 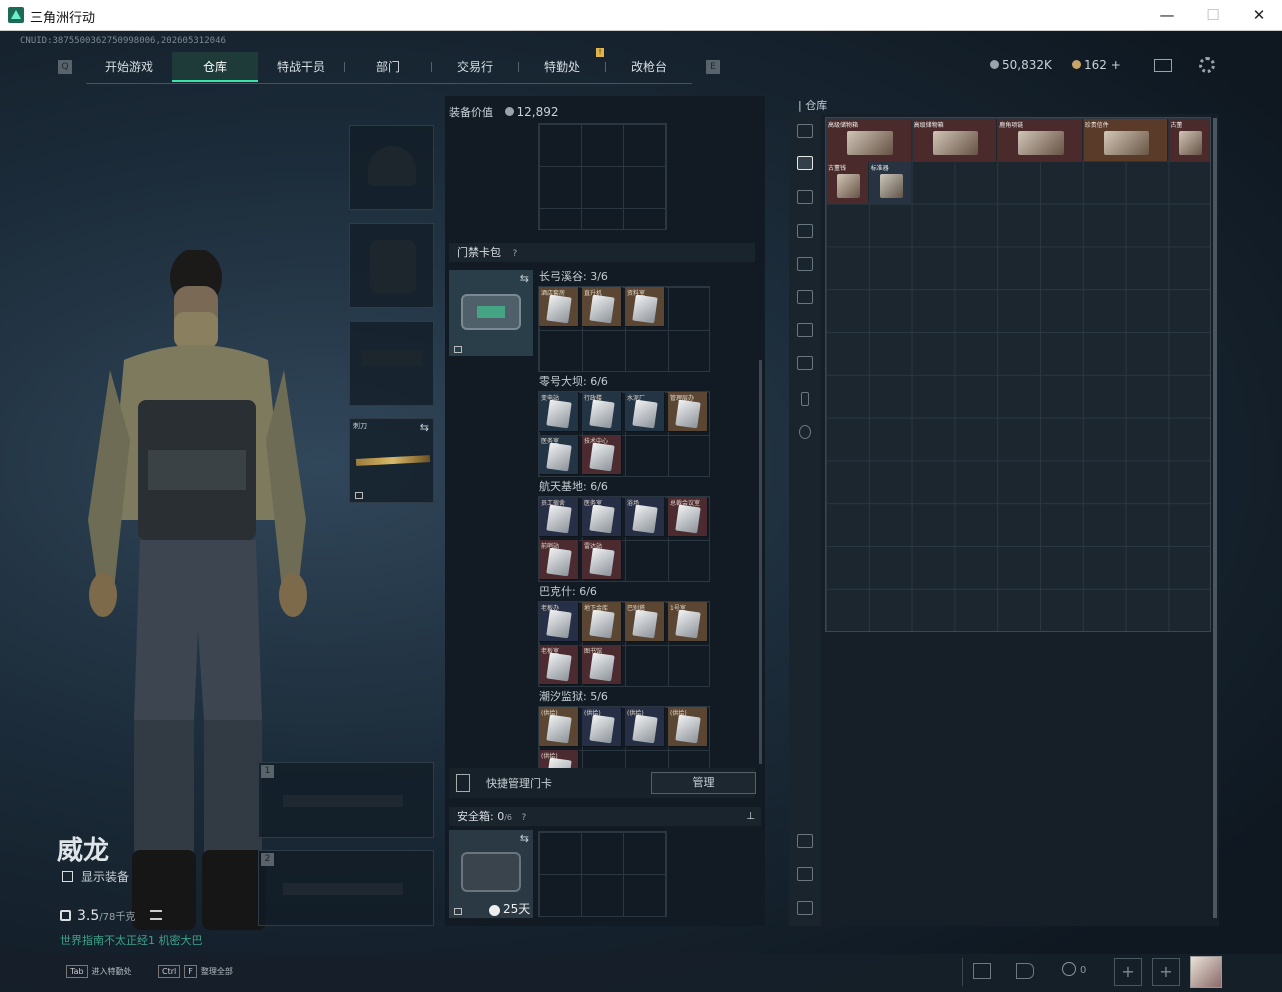 I want to click on list-icon, so click(x=155, y=915).